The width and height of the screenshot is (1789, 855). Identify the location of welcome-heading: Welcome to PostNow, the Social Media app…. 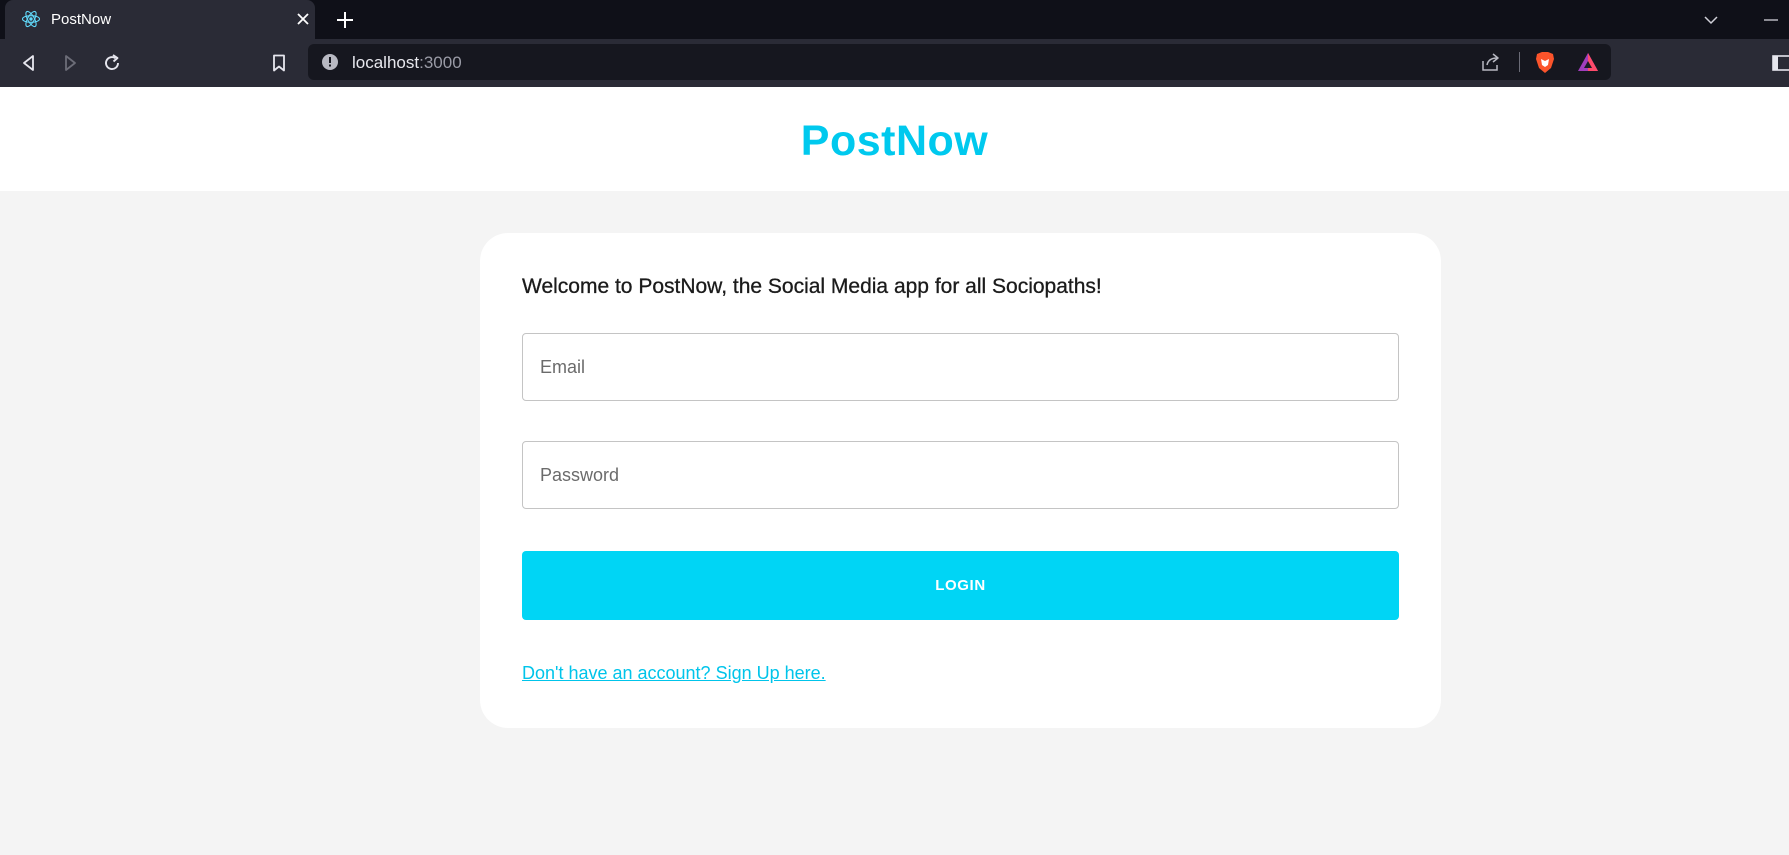
(812, 286).